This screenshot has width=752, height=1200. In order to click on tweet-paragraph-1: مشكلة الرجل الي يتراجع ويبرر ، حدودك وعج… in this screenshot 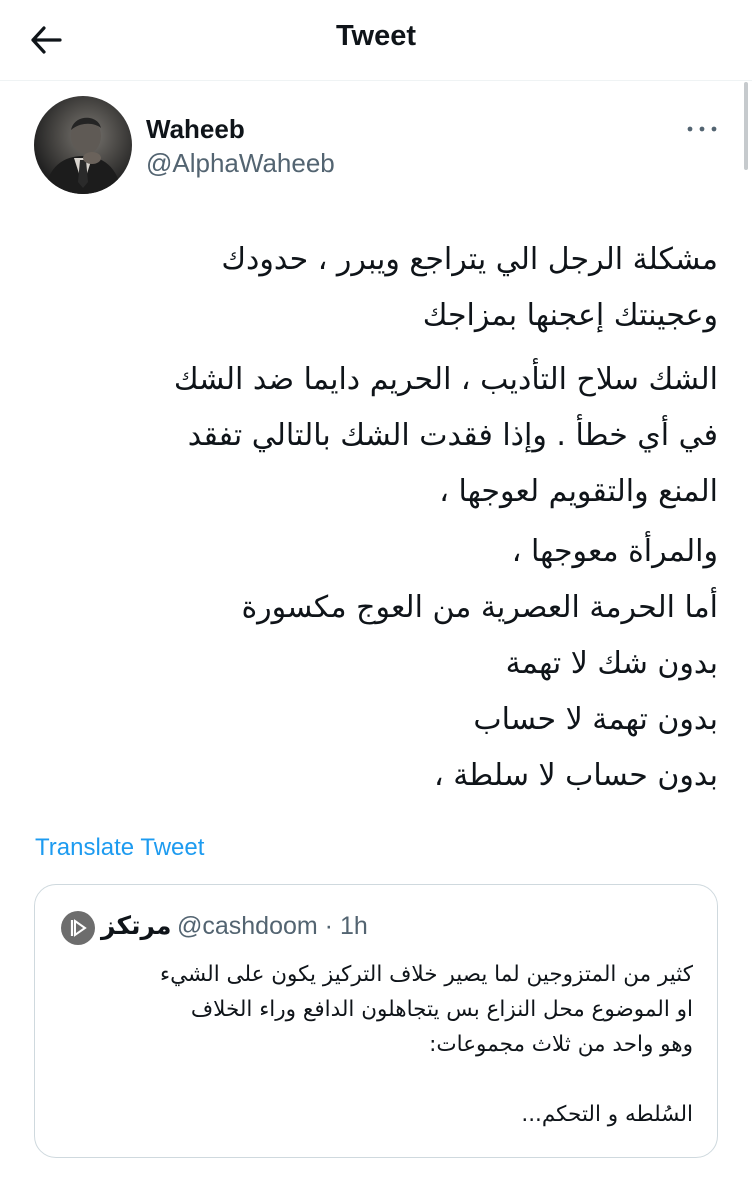, I will do `click(377, 288)`.